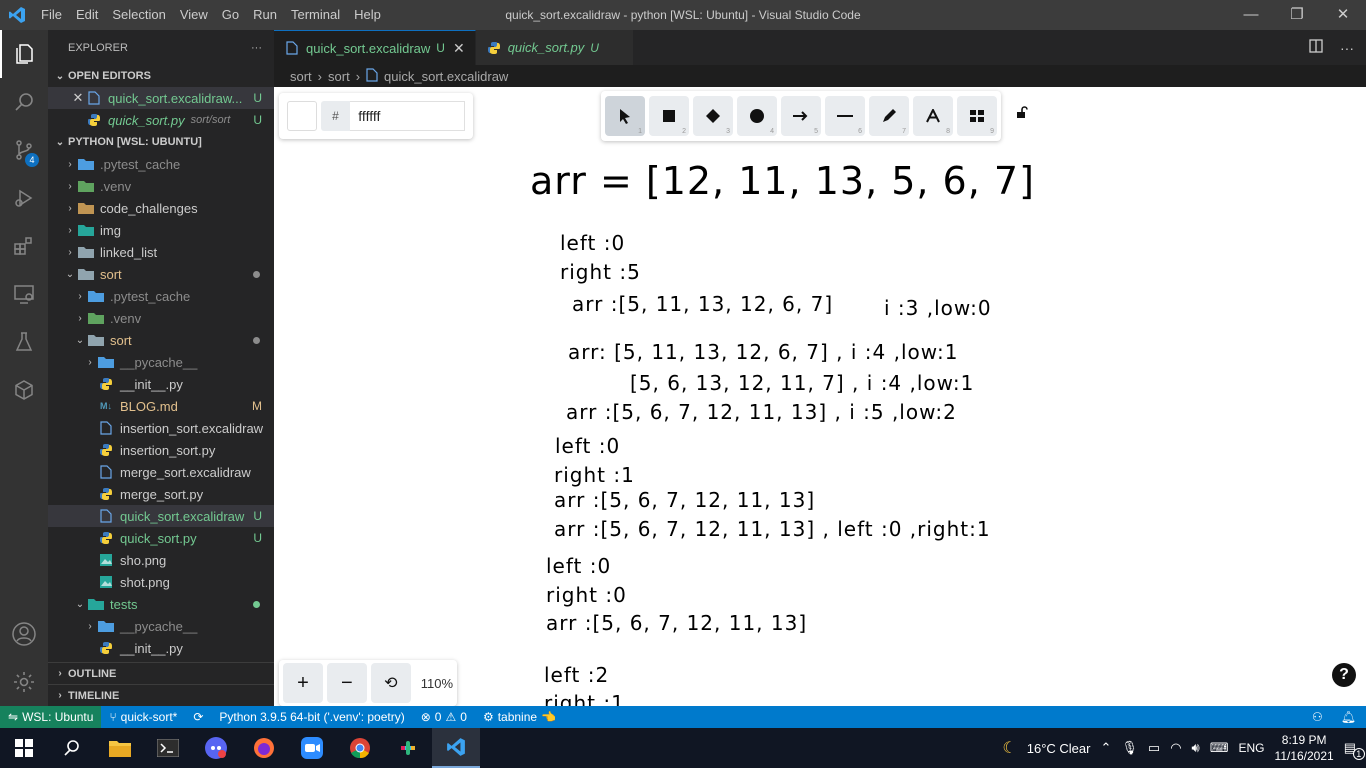  Describe the element at coordinates (24, 342) in the screenshot. I see `testing-icon` at that location.